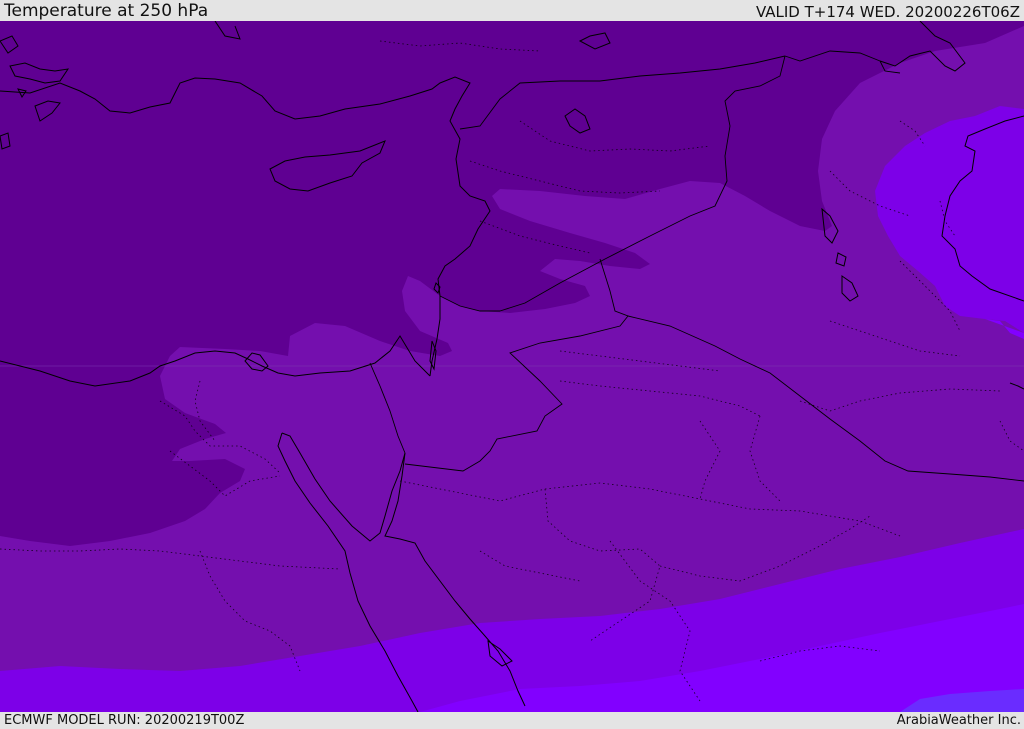 The height and width of the screenshot is (729, 1024). I want to click on valid-time: VALID T+174 WED. 20200226T06Z, so click(887, 12).